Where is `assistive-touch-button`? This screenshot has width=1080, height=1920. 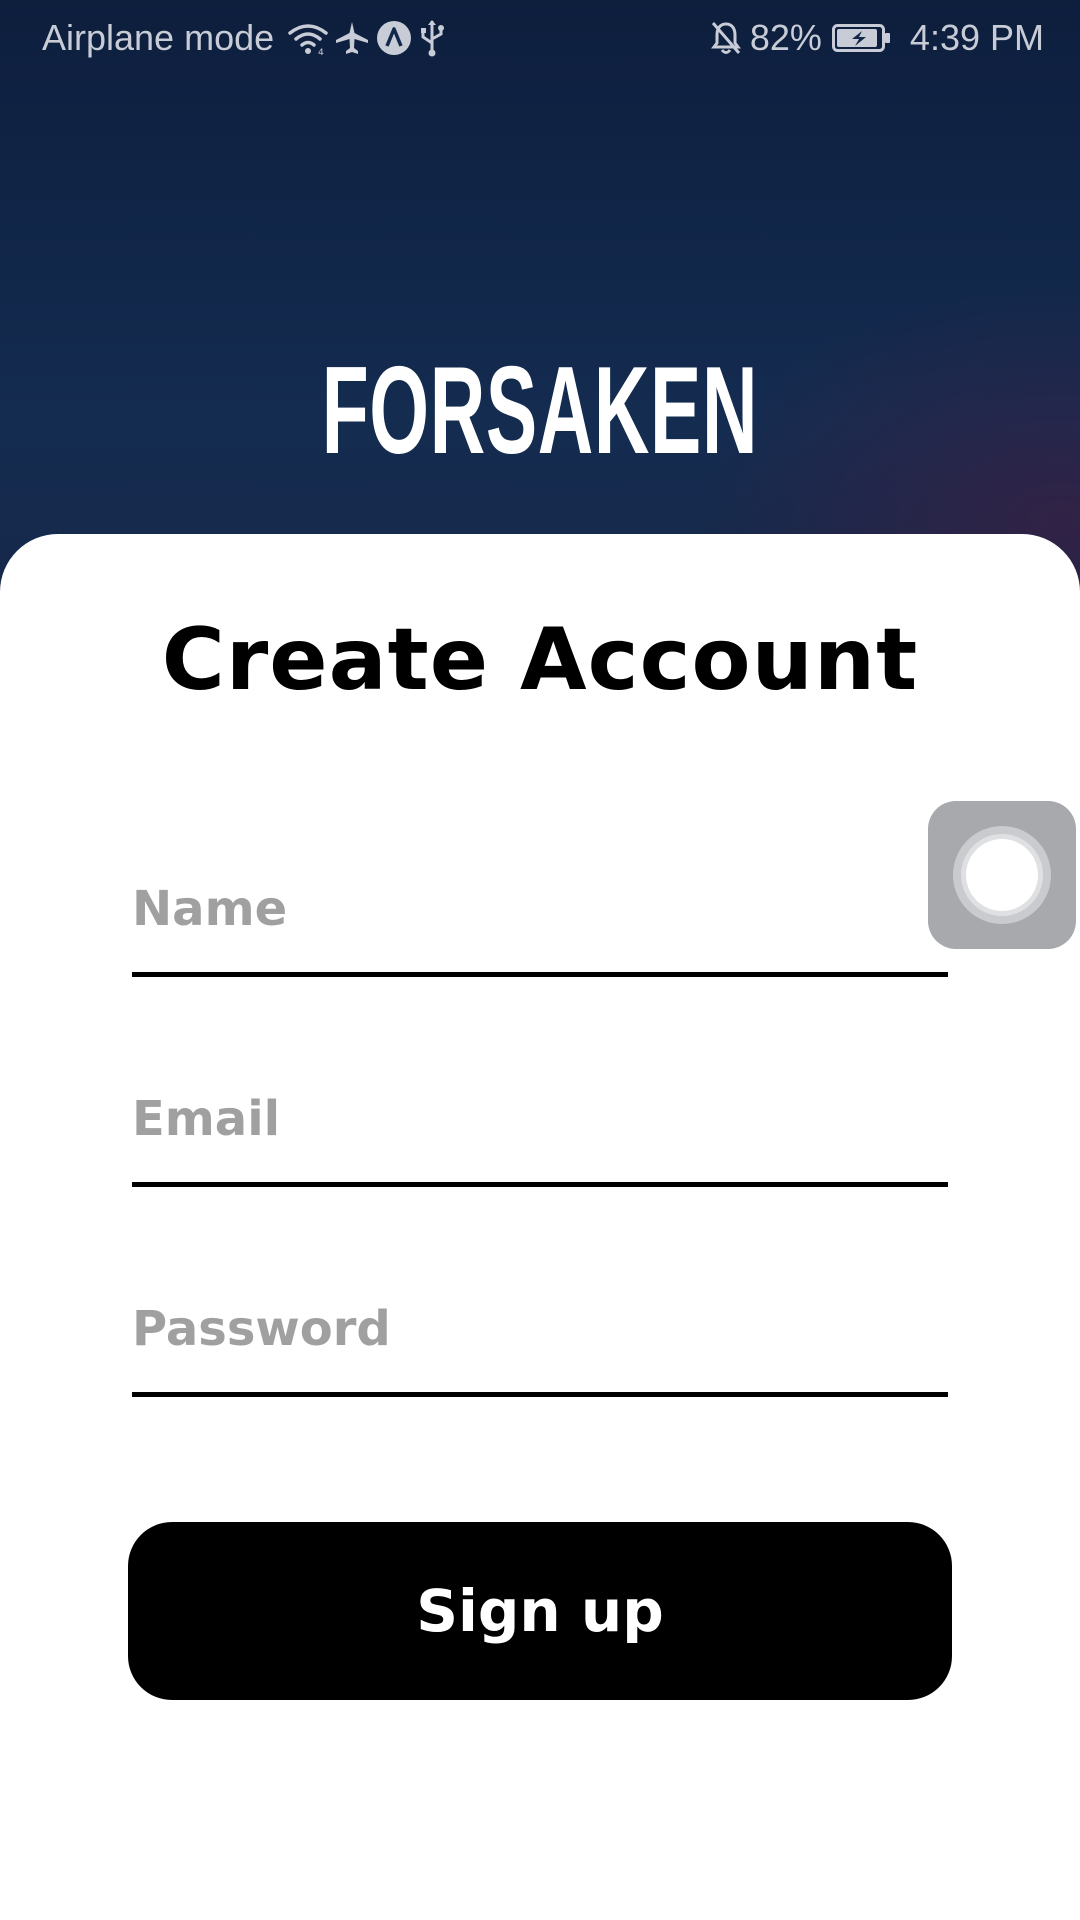
assistive-touch-button is located at coordinates (1002, 875).